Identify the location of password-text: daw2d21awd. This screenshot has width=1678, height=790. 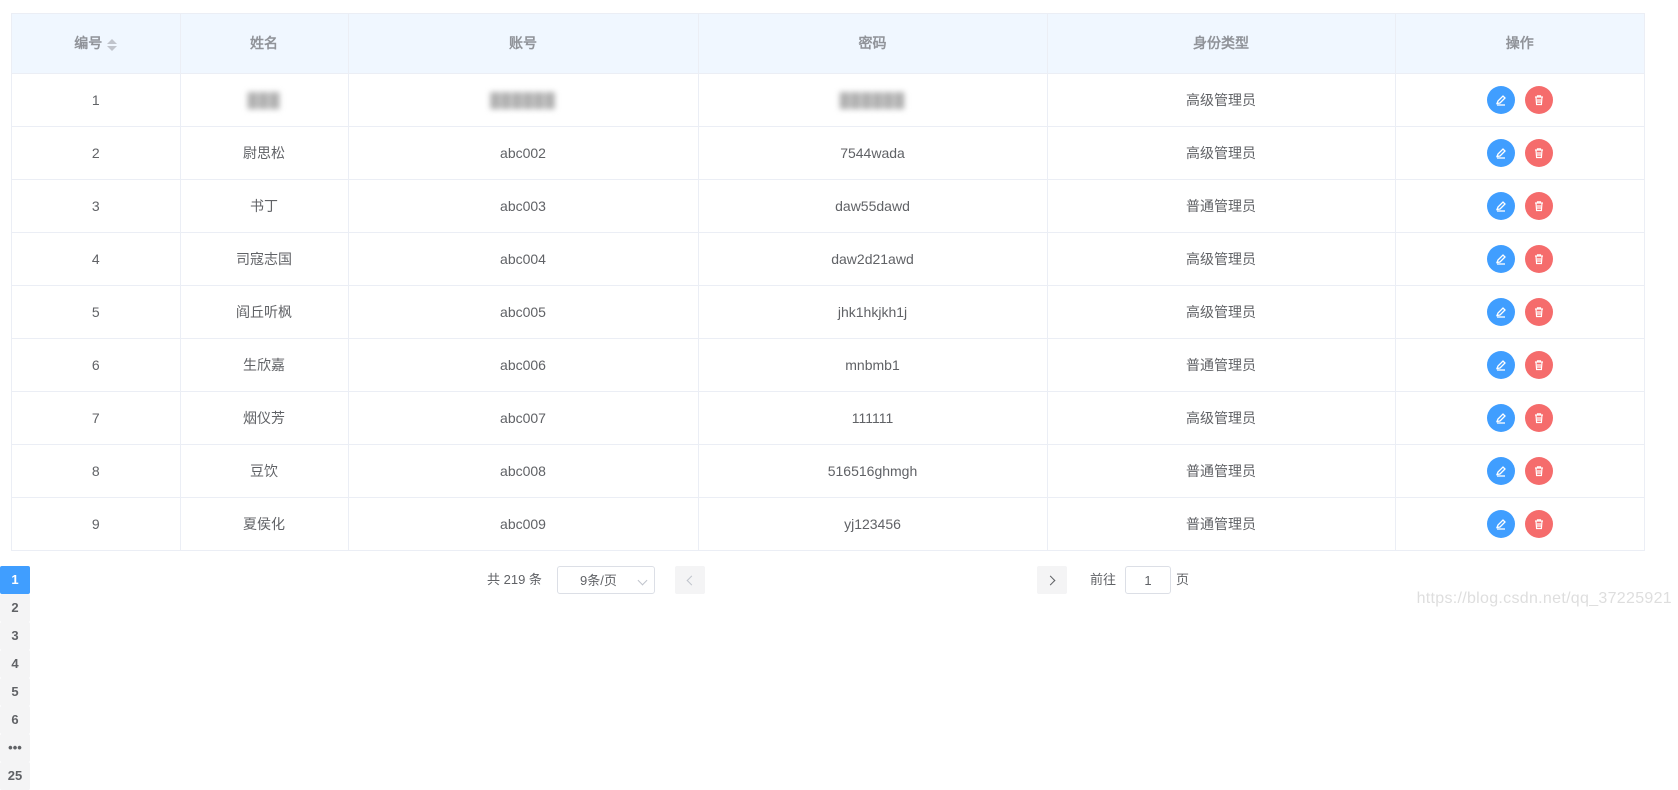
(872, 258).